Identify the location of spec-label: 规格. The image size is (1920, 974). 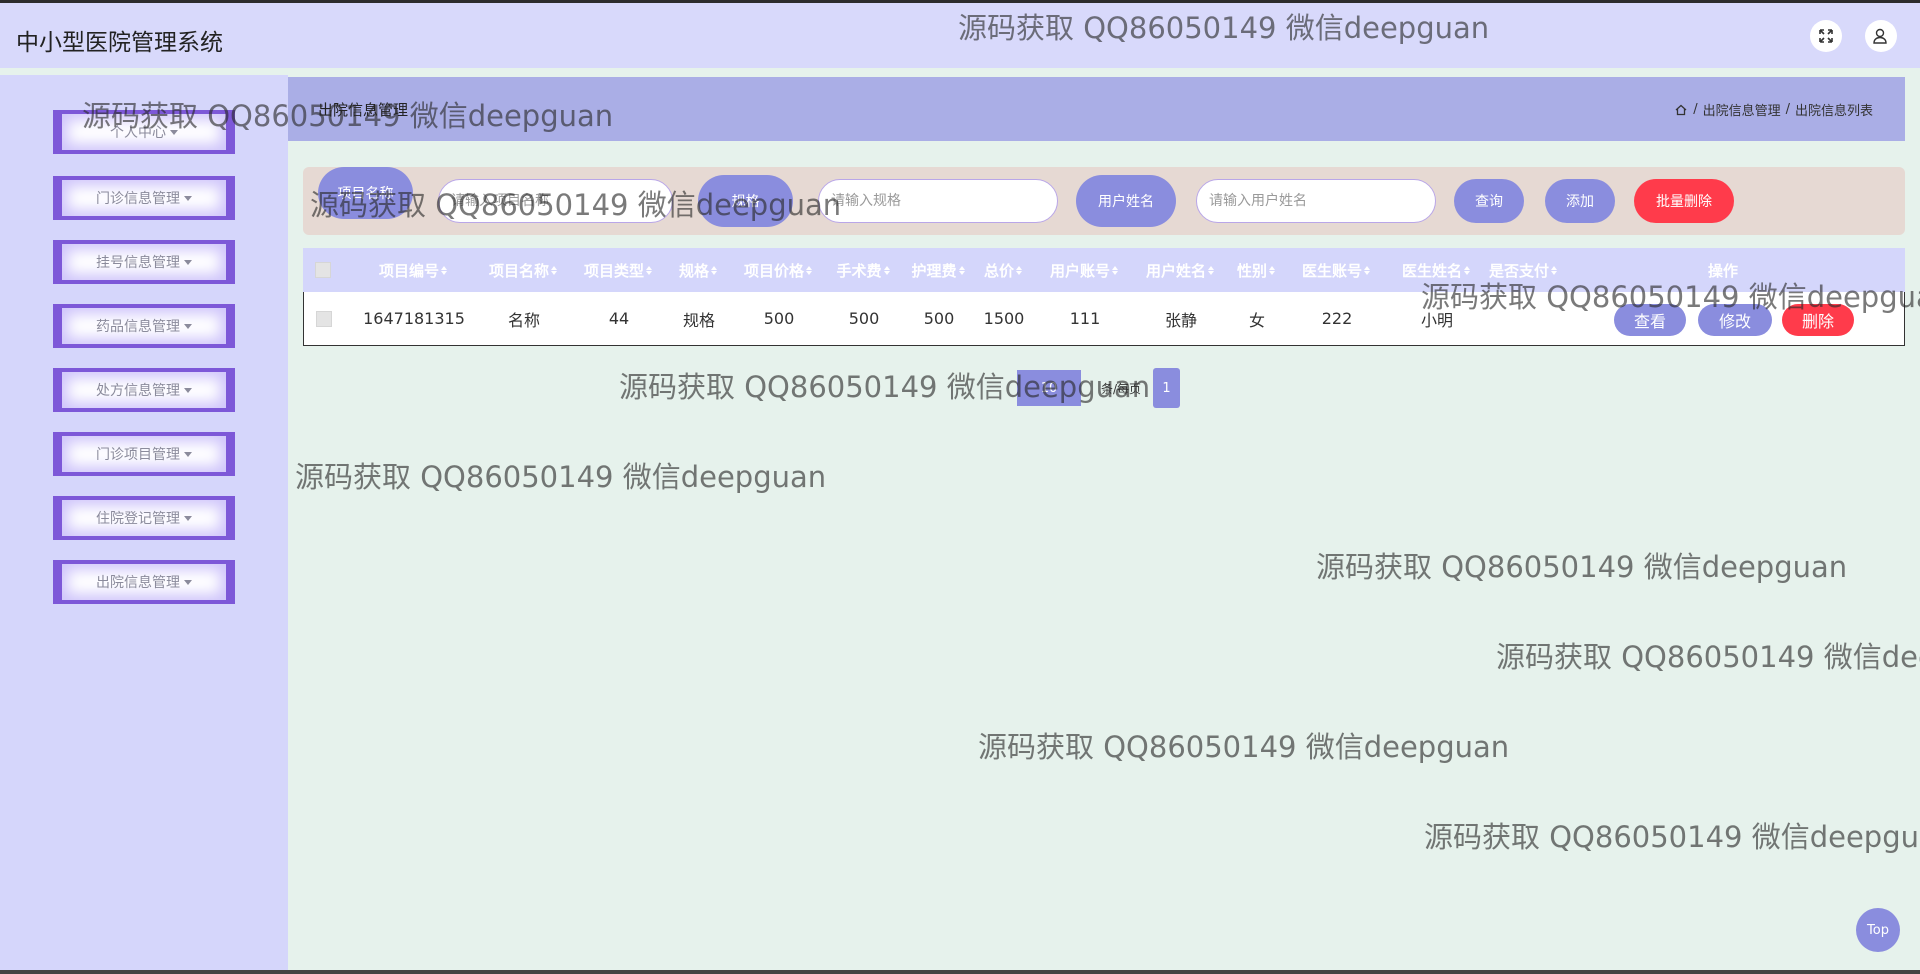
(745, 201).